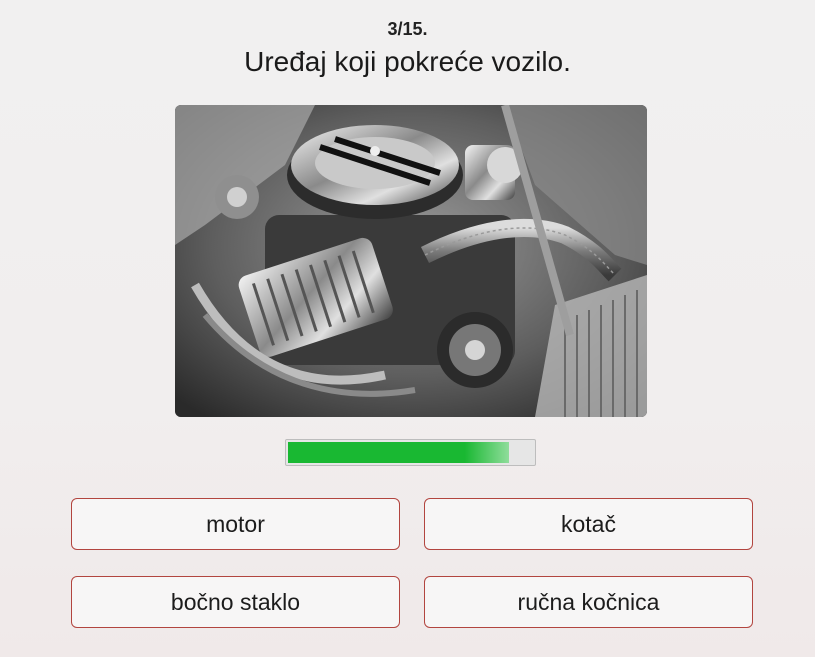 The width and height of the screenshot is (815, 657). What do you see at coordinates (398, 452) in the screenshot?
I see `progress-bar-fill` at bounding box center [398, 452].